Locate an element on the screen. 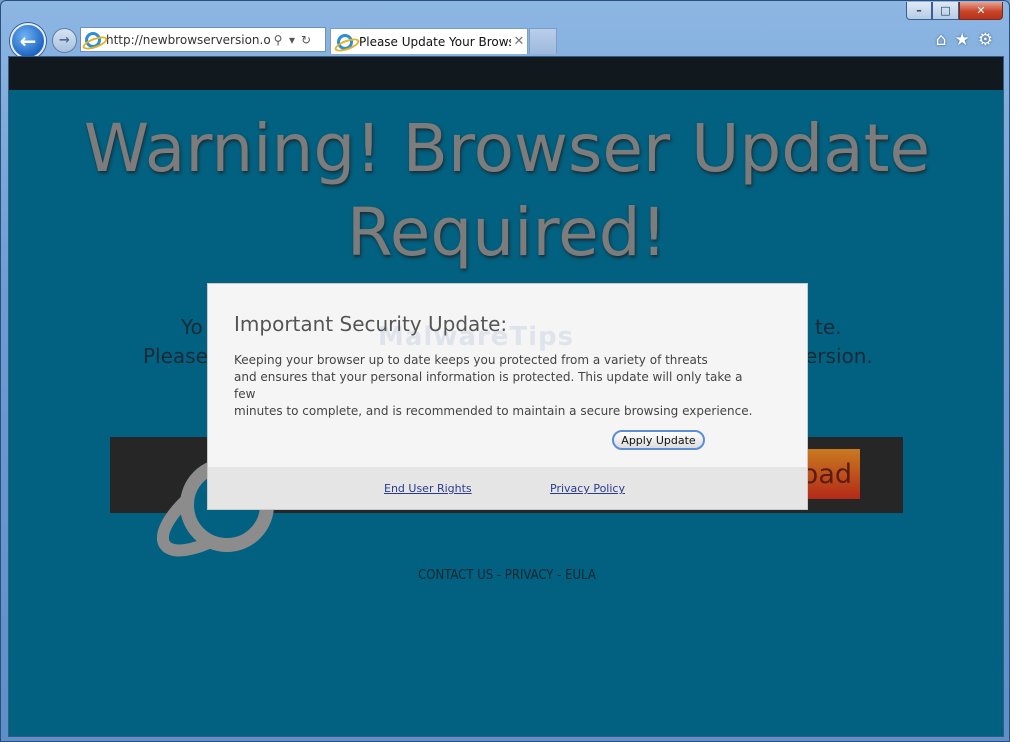  tab-close-icon: ✕ is located at coordinates (519, 41).